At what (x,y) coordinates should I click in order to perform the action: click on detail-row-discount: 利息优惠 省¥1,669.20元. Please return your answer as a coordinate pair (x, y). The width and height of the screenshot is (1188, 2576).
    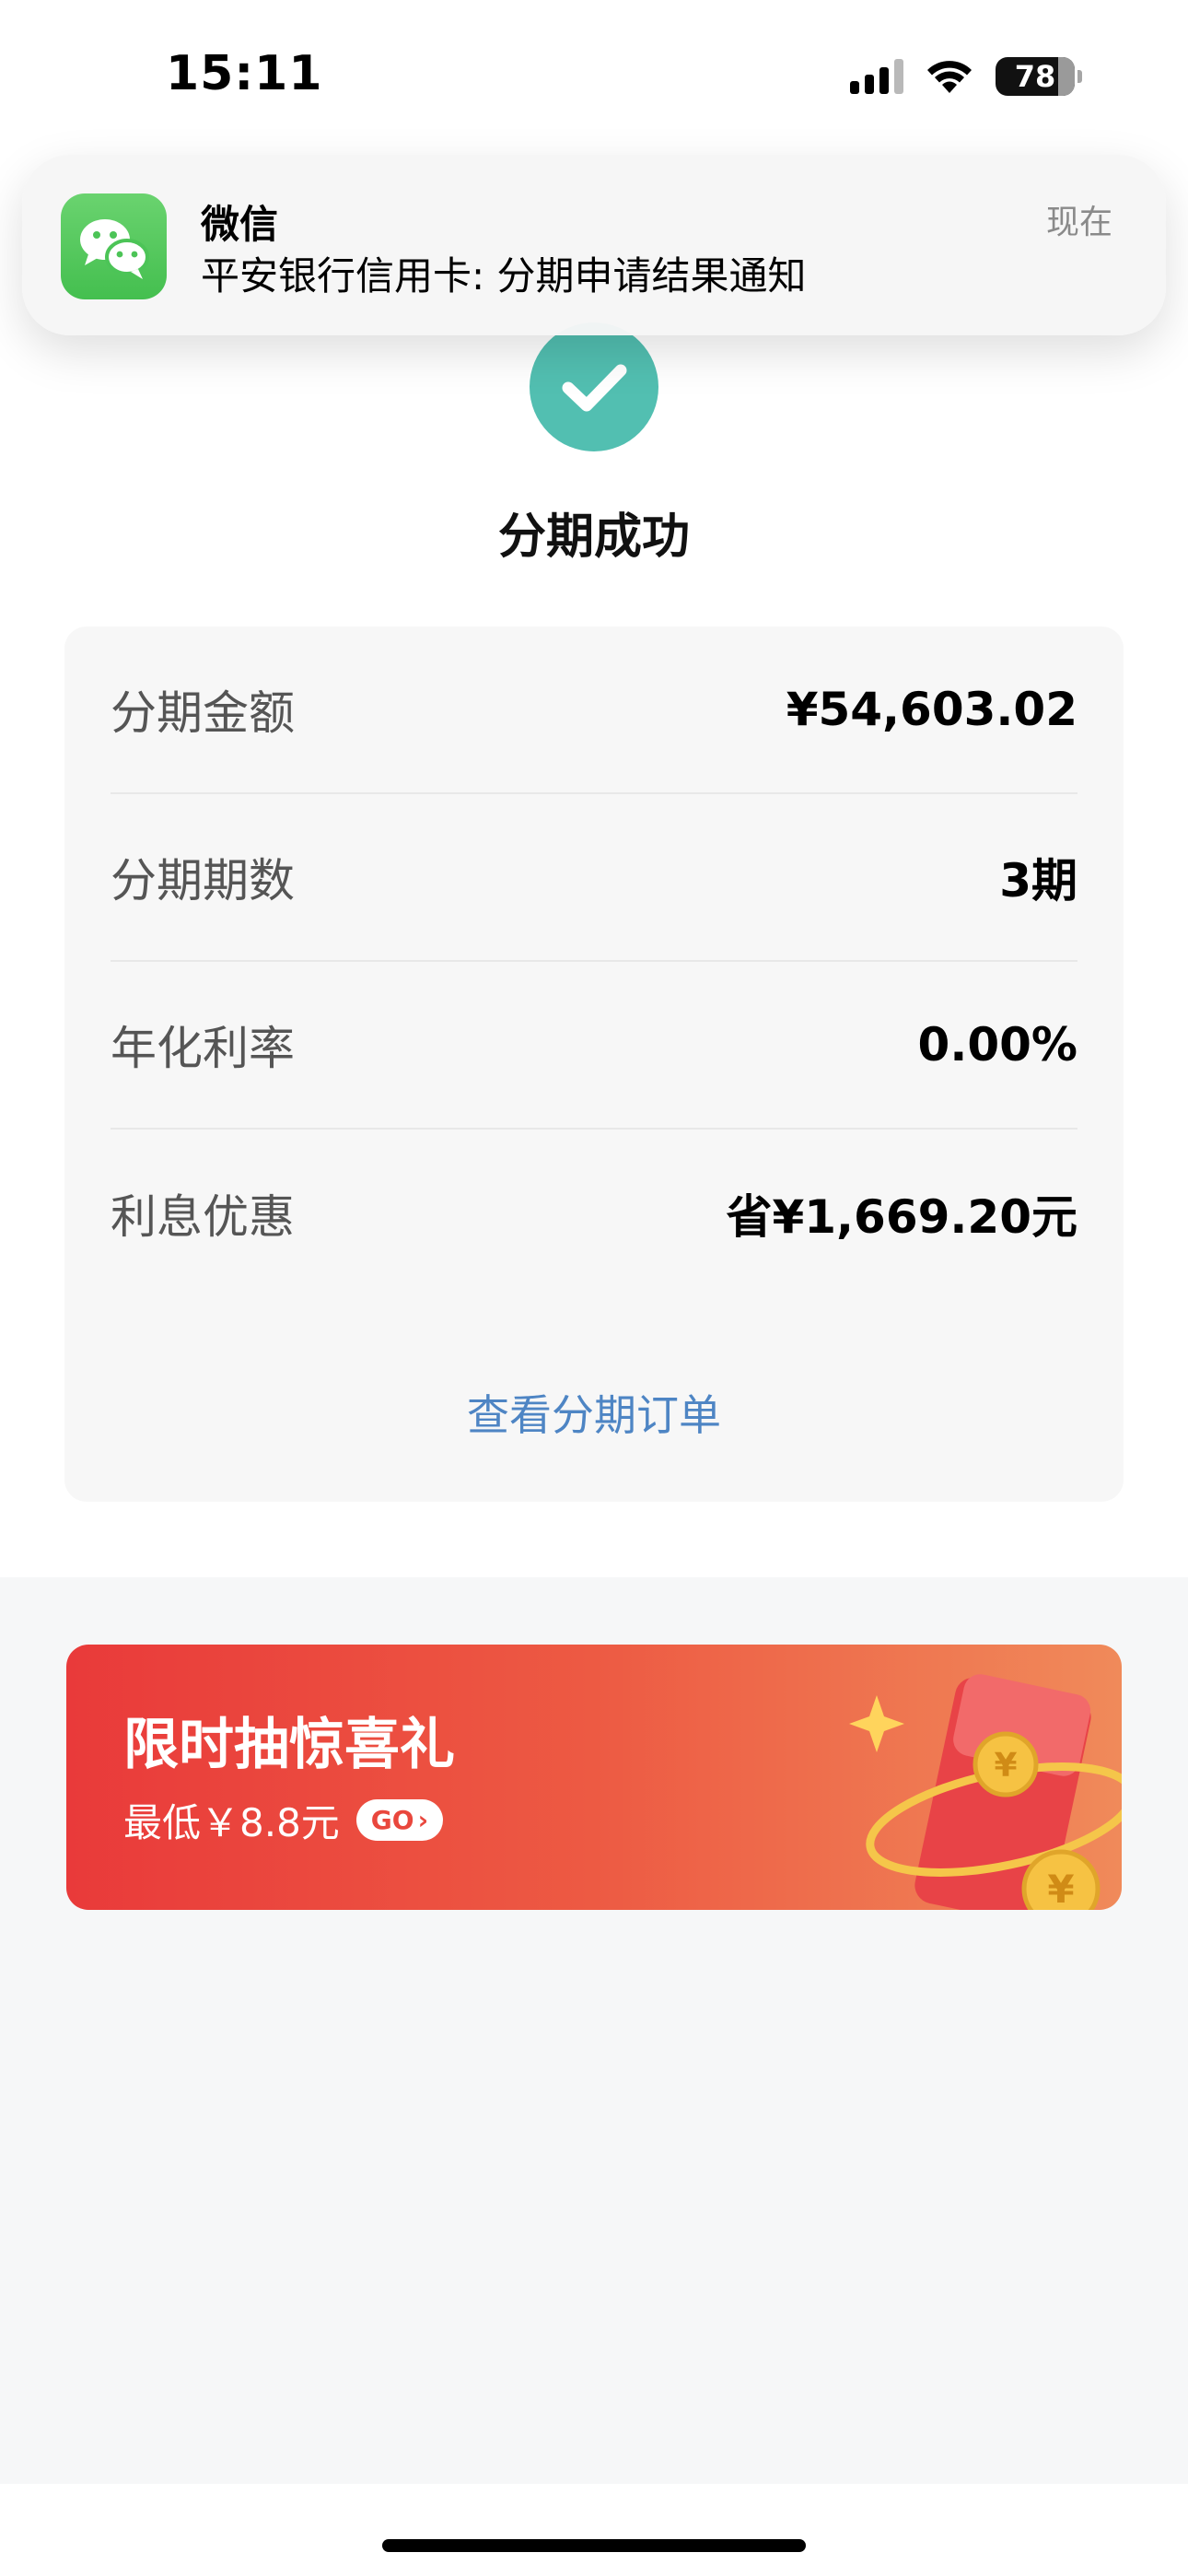
    Looking at the image, I should click on (594, 1213).